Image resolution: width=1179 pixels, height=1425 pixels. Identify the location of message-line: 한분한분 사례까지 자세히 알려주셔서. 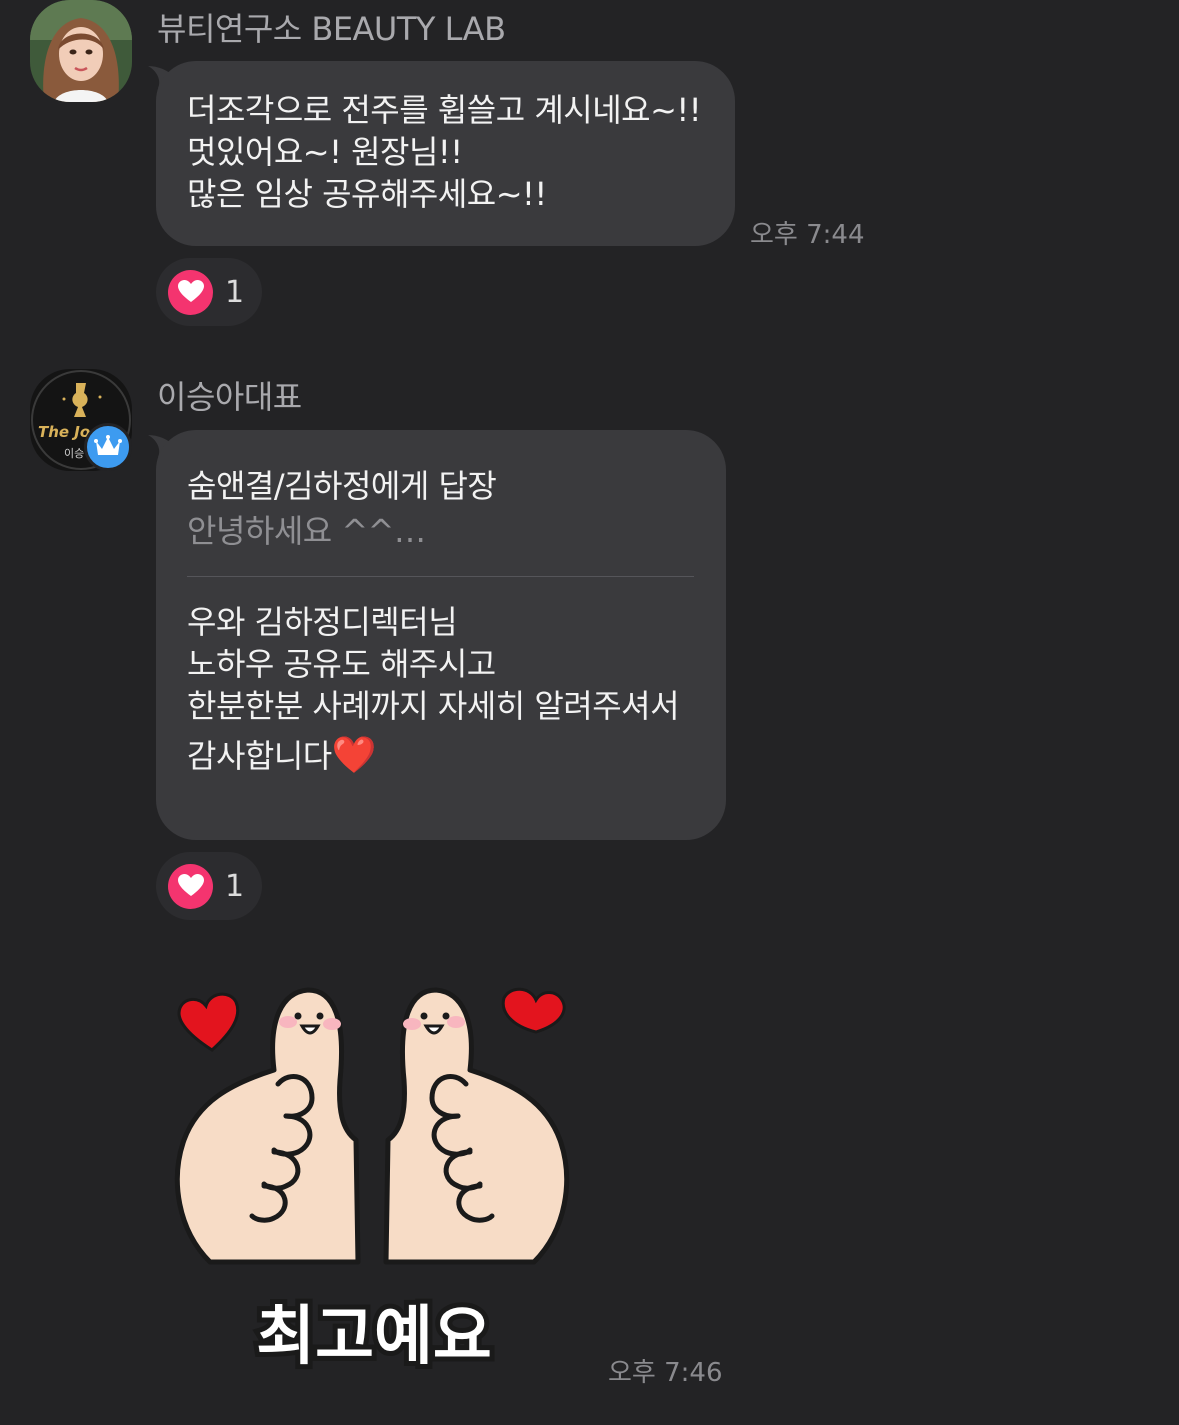
(433, 706).